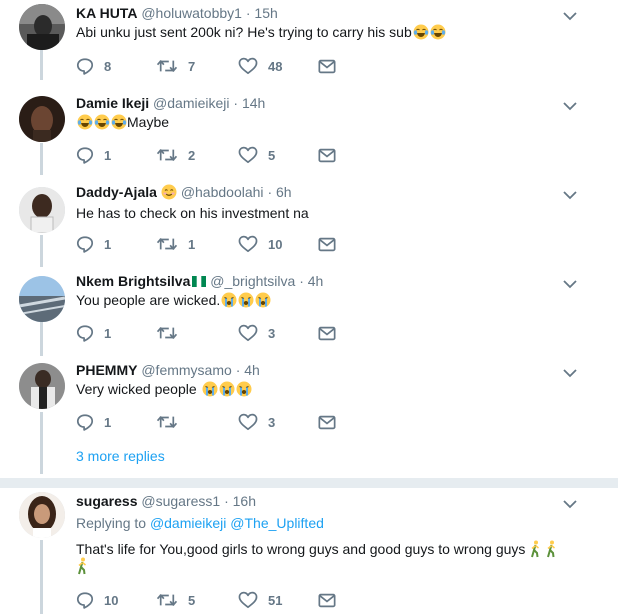 This screenshot has width=618, height=614. Describe the element at coordinates (106, 13) in the screenshot. I see `display-name: KA HUTA` at that location.